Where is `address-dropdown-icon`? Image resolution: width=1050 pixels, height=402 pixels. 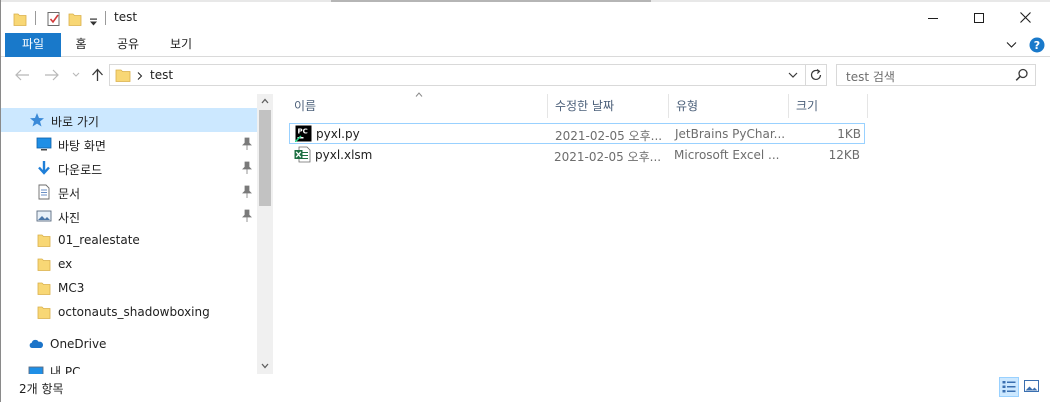
address-dropdown-icon is located at coordinates (793, 75).